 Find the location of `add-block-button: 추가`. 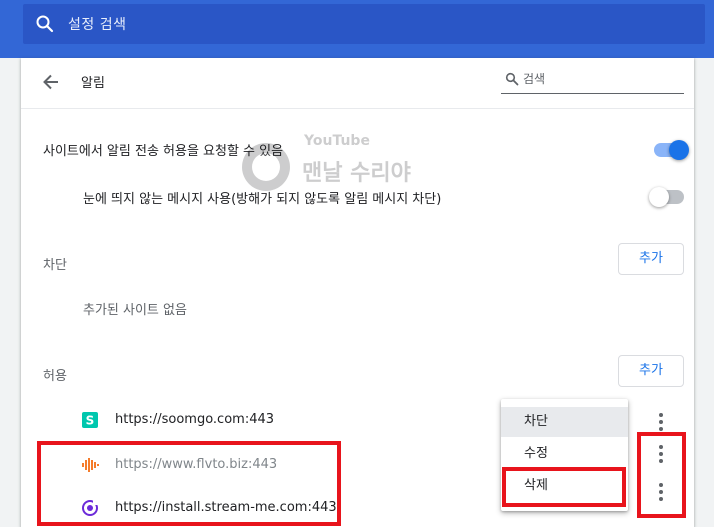

add-block-button: 추가 is located at coordinates (651, 259).